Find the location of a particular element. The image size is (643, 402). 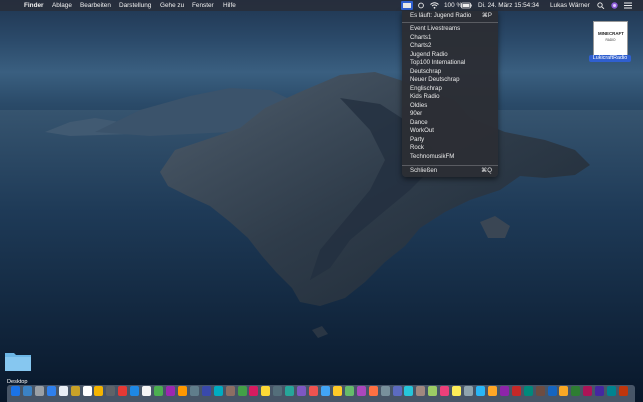

station-label: Kids Radio is located at coordinates (425, 96).